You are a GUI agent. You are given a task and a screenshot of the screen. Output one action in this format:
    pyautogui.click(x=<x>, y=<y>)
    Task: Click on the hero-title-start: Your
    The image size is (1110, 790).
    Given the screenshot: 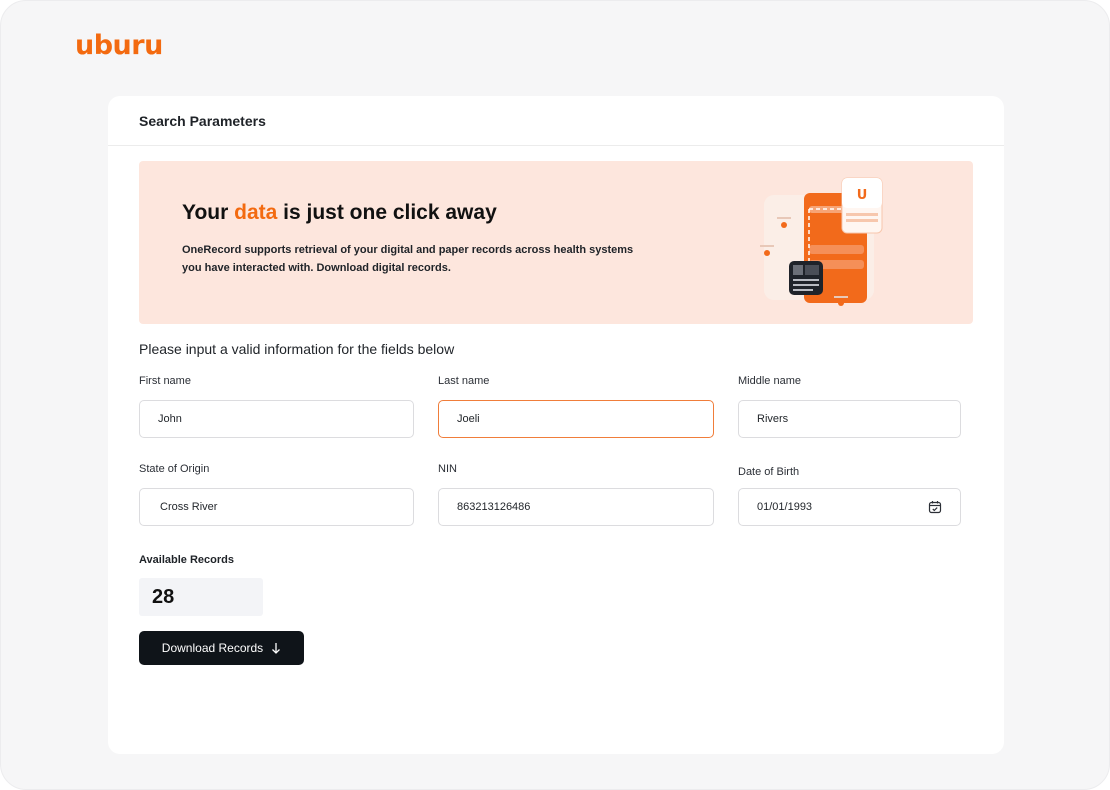 What is the action you would take?
    pyautogui.click(x=208, y=212)
    